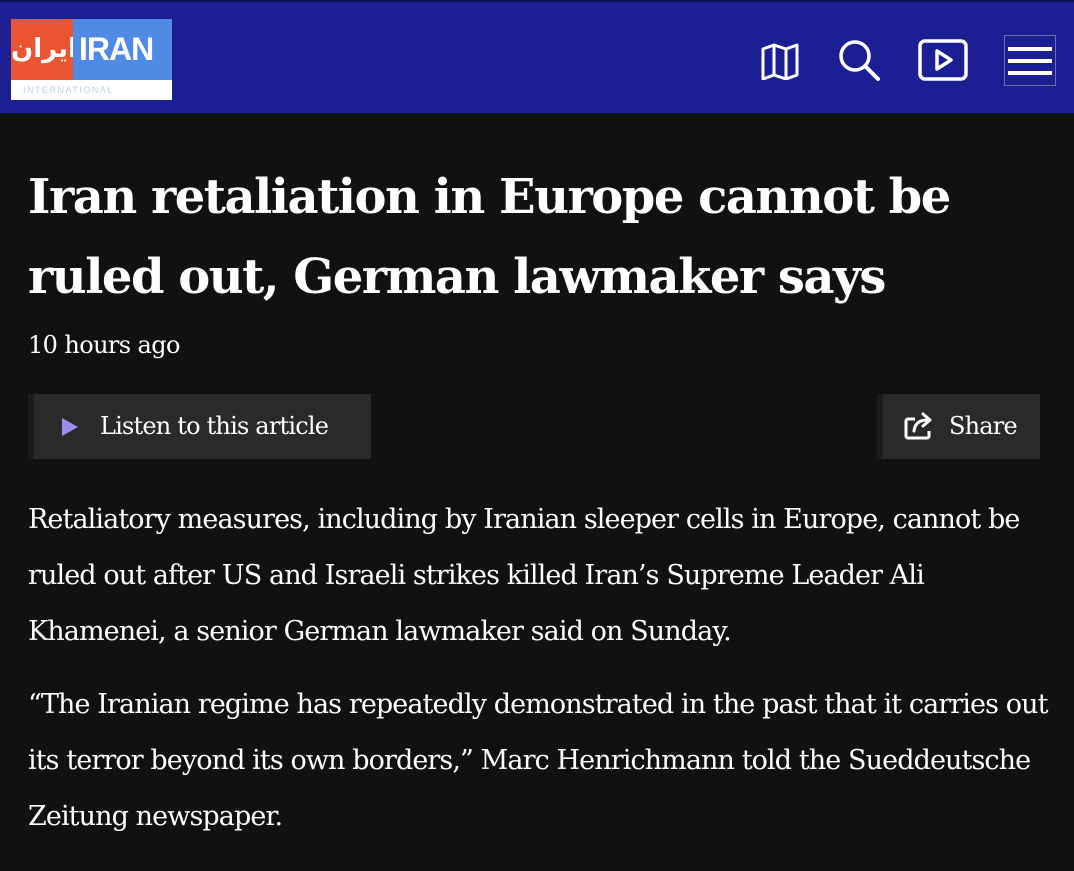 Image resolution: width=1074 pixels, height=871 pixels. I want to click on video-button, so click(943, 60).